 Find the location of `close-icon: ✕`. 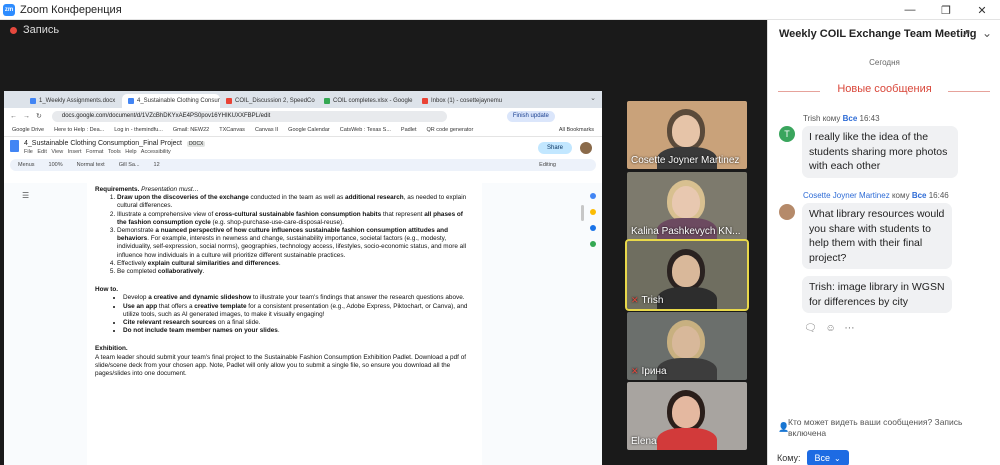

close-icon: ✕ is located at coordinates (982, 10).